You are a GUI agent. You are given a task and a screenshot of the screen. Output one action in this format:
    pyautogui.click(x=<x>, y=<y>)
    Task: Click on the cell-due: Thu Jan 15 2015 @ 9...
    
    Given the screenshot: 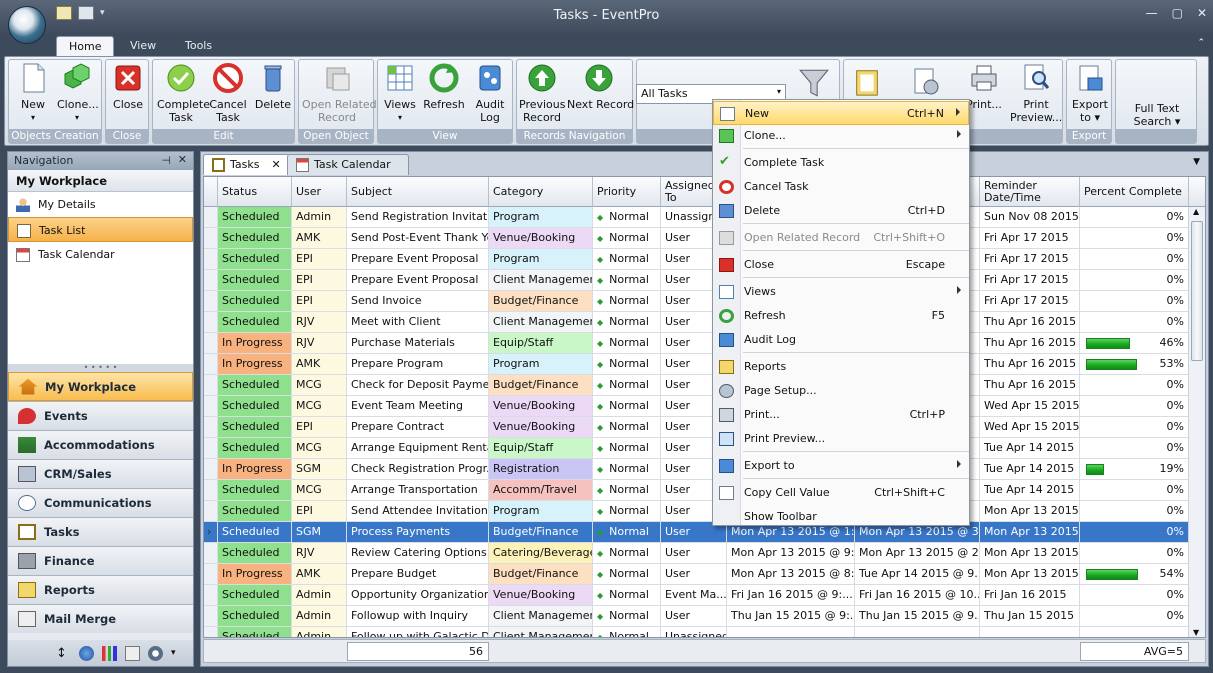 What is the action you would take?
    pyautogui.click(x=917, y=616)
    